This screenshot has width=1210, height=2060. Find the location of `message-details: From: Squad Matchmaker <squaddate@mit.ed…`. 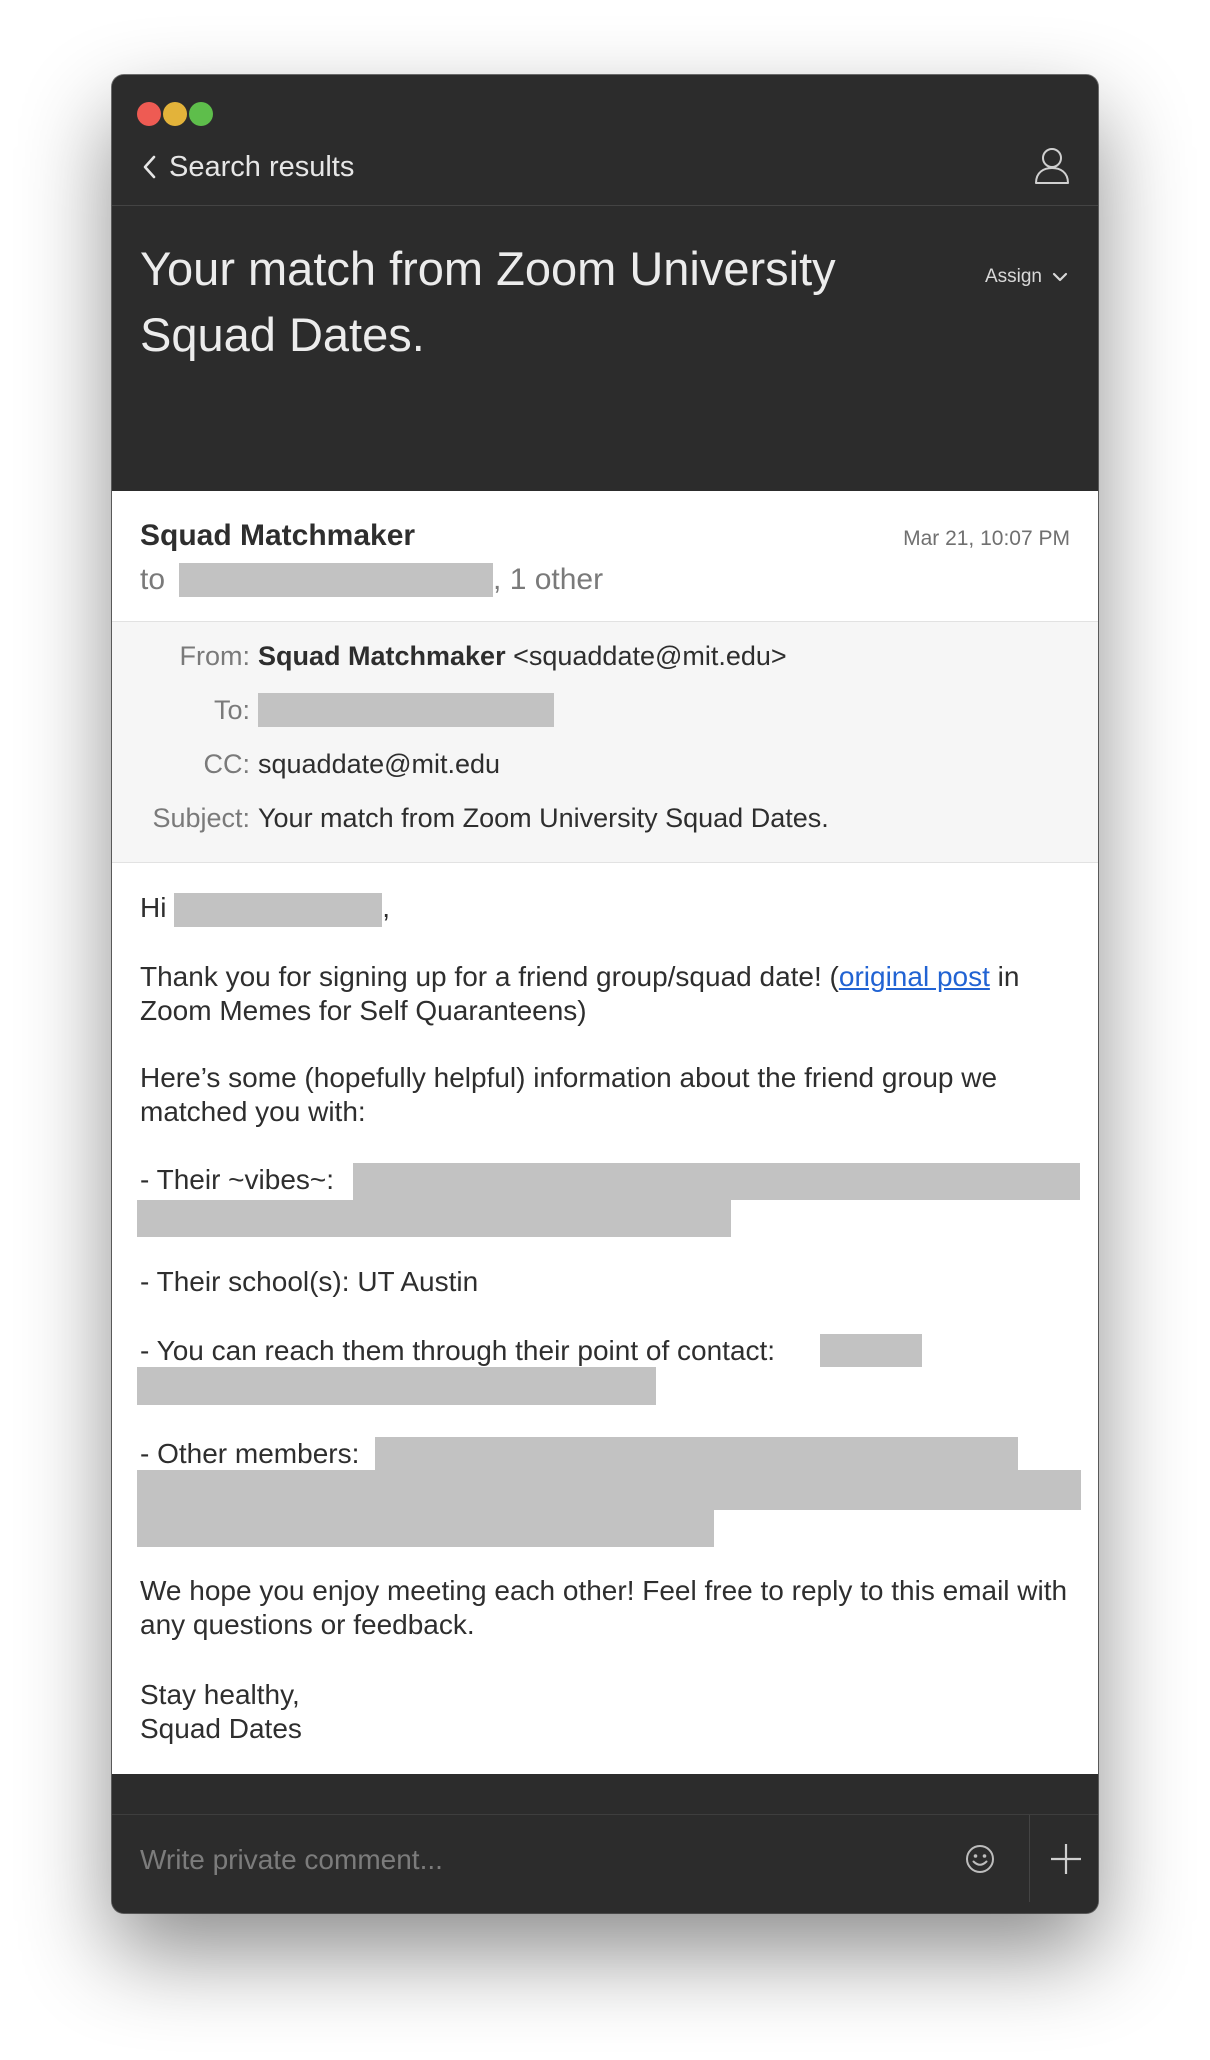

message-details: From: Squad Matchmaker <squaddate@mit.ed… is located at coordinates (605, 742).